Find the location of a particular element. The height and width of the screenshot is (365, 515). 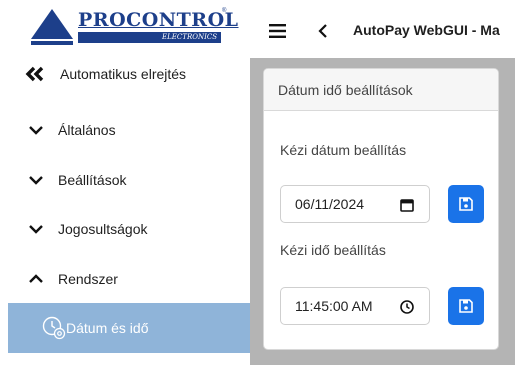

sidebar-item-label: Rendszer is located at coordinates (88, 279).